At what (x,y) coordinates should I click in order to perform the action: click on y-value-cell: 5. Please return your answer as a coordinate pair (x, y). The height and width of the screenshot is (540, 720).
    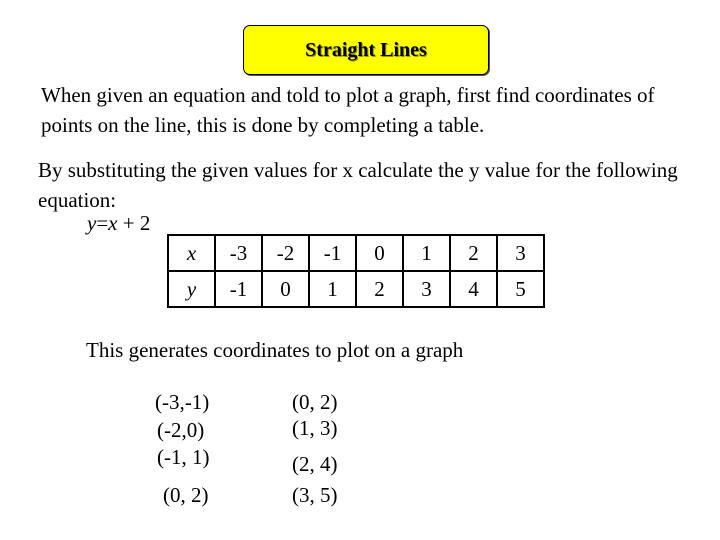
    Looking at the image, I should click on (520, 289).